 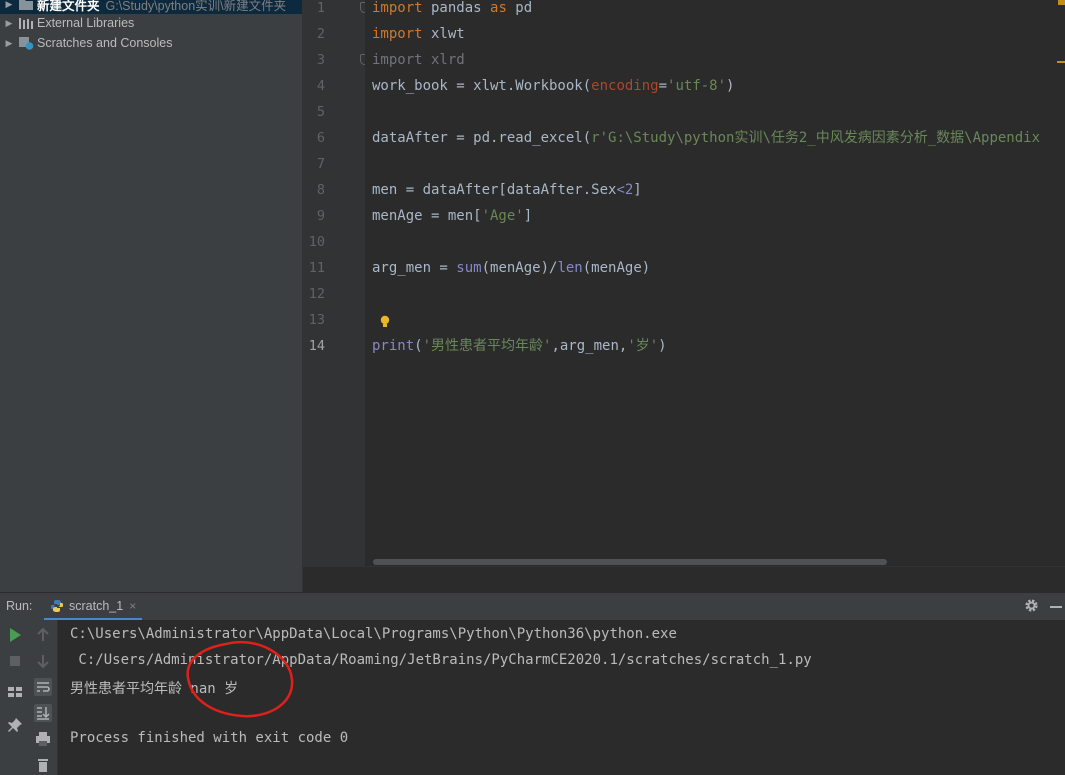 What do you see at coordinates (320, 8) in the screenshot?
I see `line-number: 1` at bounding box center [320, 8].